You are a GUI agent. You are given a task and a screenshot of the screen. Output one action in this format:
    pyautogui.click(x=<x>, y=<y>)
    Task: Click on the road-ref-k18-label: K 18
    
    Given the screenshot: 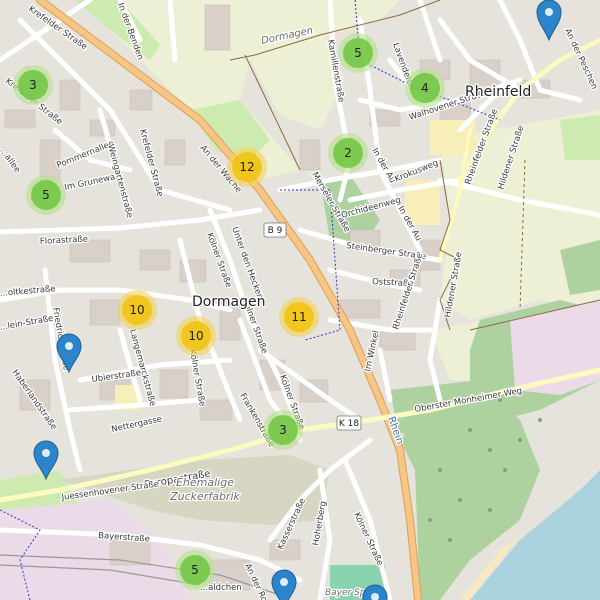 What is the action you would take?
    pyautogui.click(x=349, y=424)
    